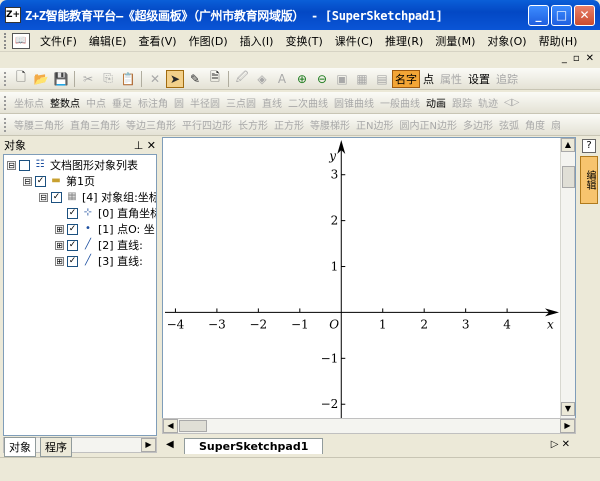  What do you see at coordinates (560, 444) in the screenshot?
I see `tab-nav-controls: ▷ ✕` at bounding box center [560, 444].